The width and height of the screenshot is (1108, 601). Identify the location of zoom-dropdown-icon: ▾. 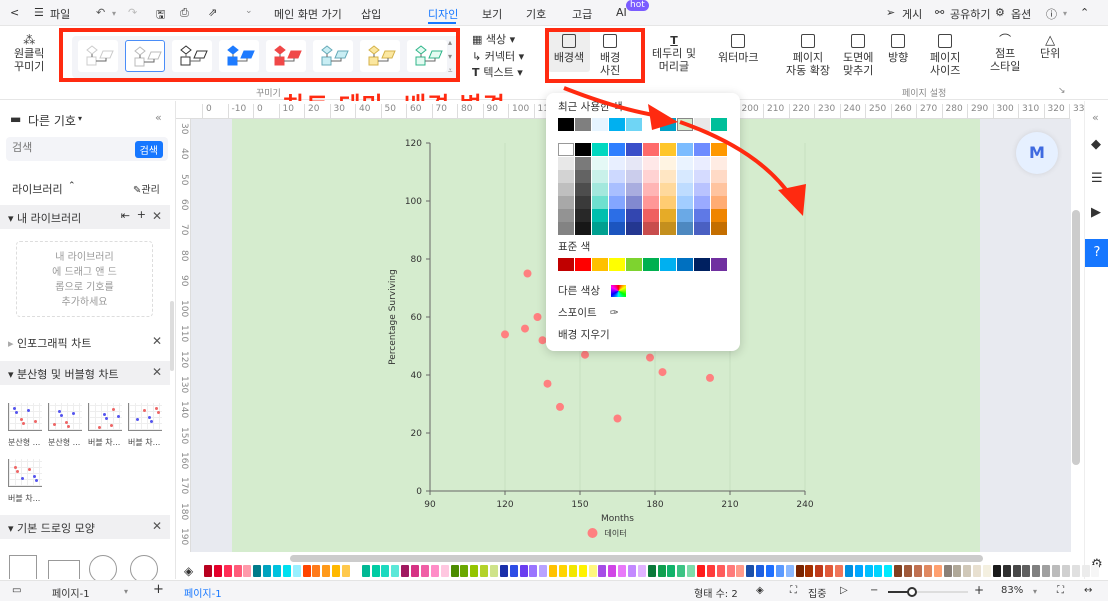
(1035, 591).